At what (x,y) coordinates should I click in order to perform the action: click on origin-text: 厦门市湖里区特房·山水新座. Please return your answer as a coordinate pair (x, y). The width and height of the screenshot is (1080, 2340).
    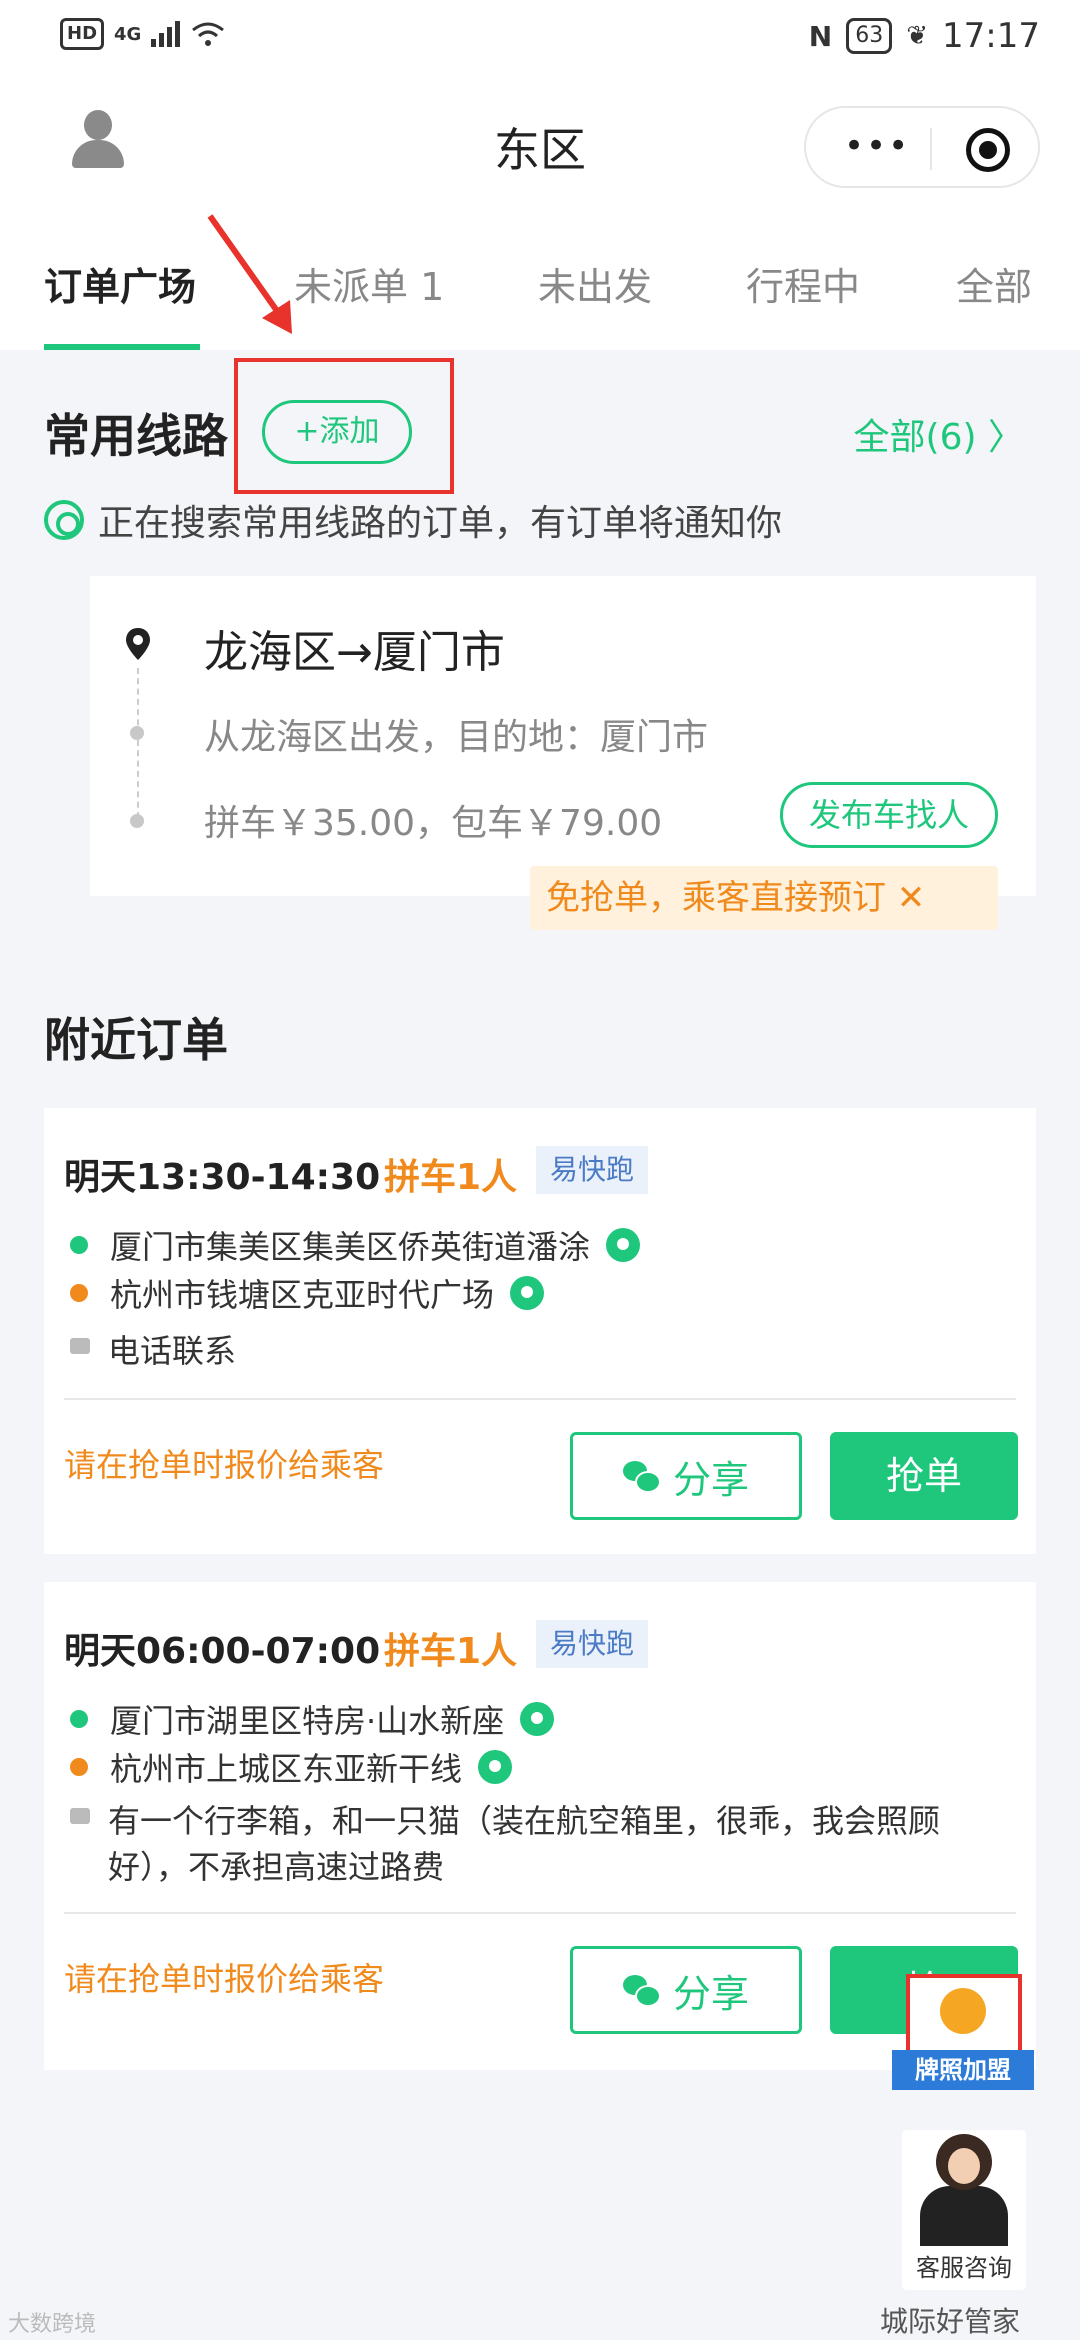
    Looking at the image, I should click on (307, 1721).